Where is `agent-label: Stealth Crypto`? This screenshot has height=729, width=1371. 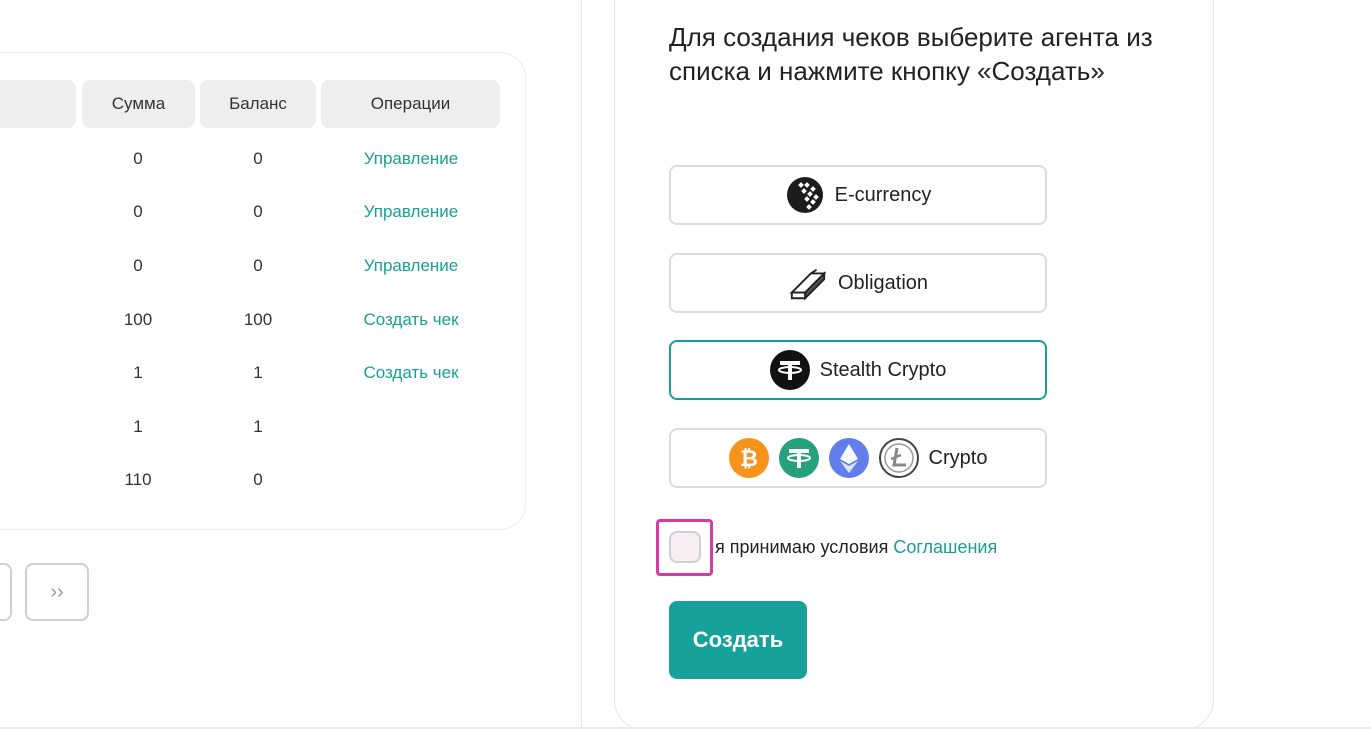
agent-label: Stealth Crypto is located at coordinates (883, 369).